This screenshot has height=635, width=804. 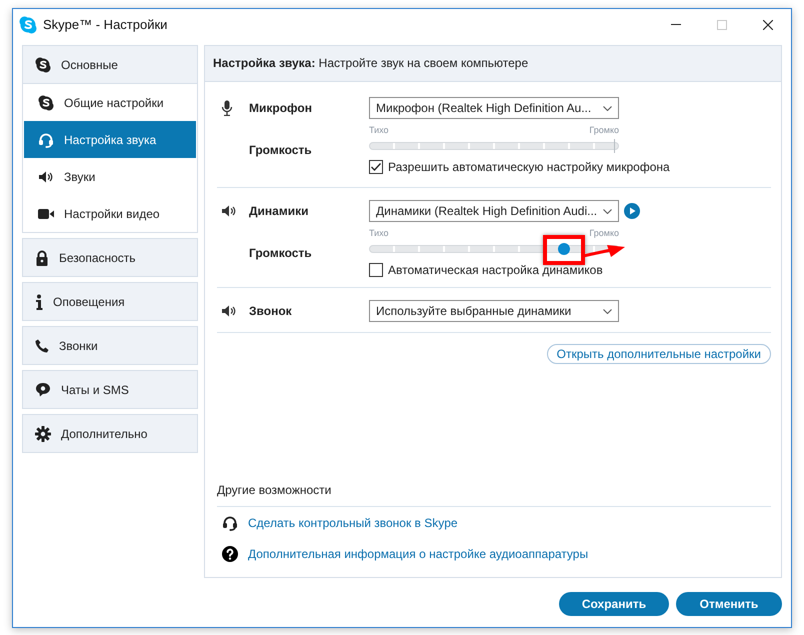 What do you see at coordinates (570, 167) in the screenshot?
I see `checkbox: Разрешить автоматическую настройку микрофона` at bounding box center [570, 167].